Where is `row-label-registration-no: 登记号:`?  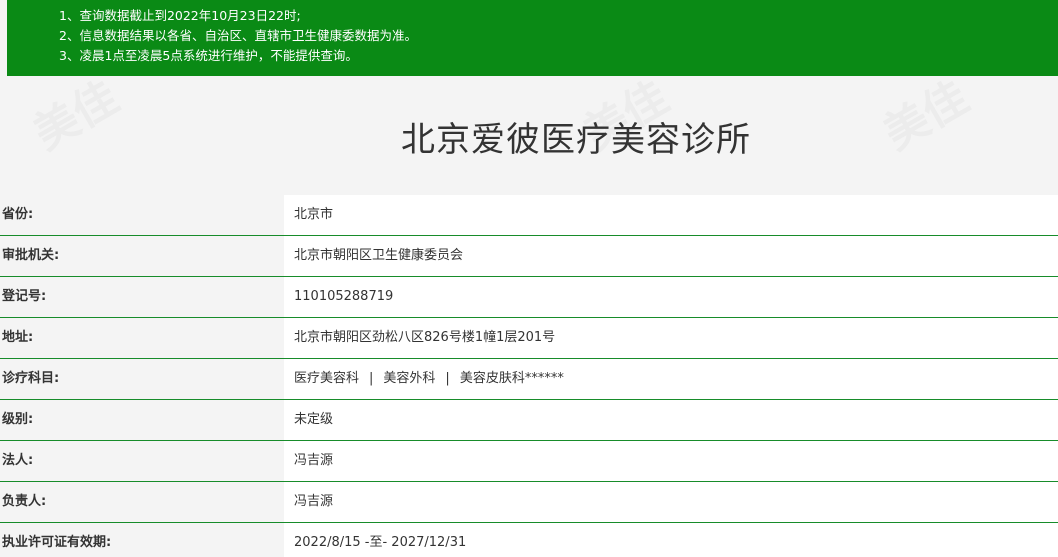 row-label-registration-no: 登记号: is located at coordinates (142, 297).